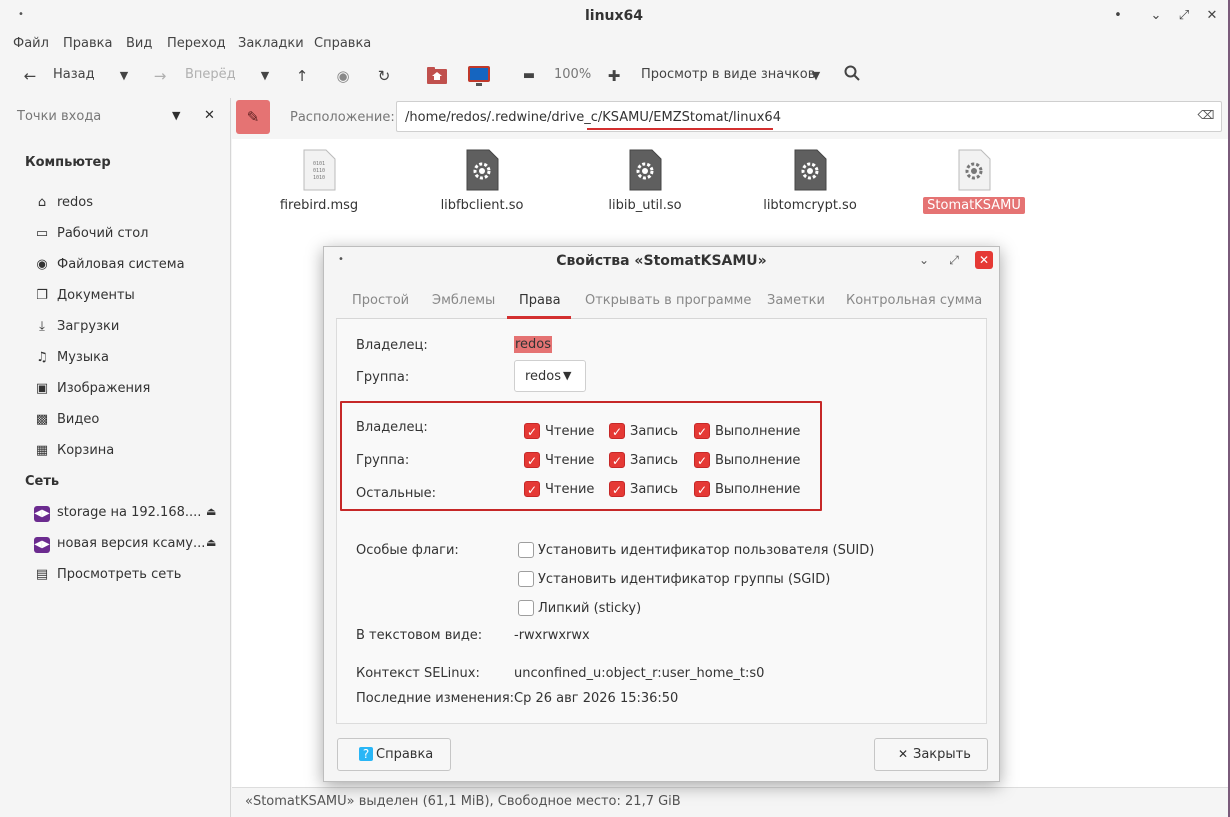 The image size is (1230, 817). Describe the element at coordinates (124, 76) in the screenshot. I see `back-history-dropdown-icon: ▼` at that location.